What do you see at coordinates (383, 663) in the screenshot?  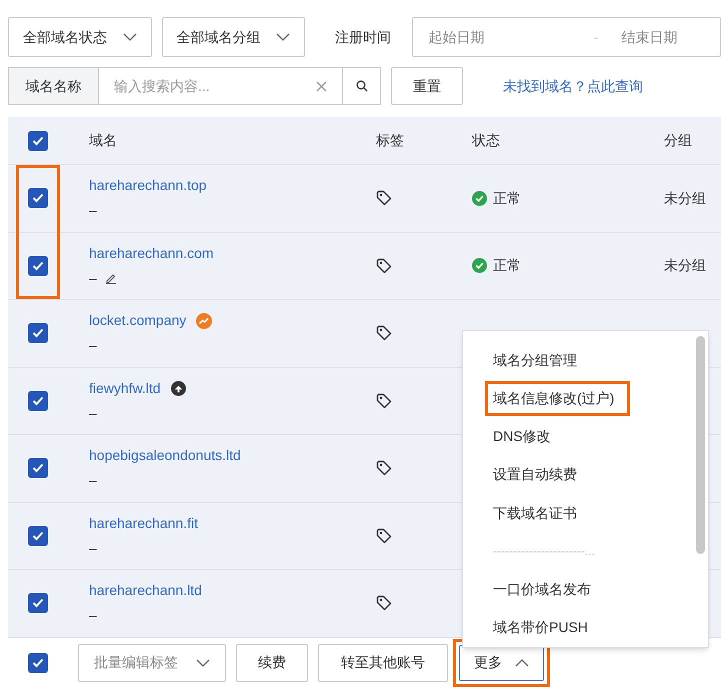 I see `transfer-button: 转至其他账号` at bounding box center [383, 663].